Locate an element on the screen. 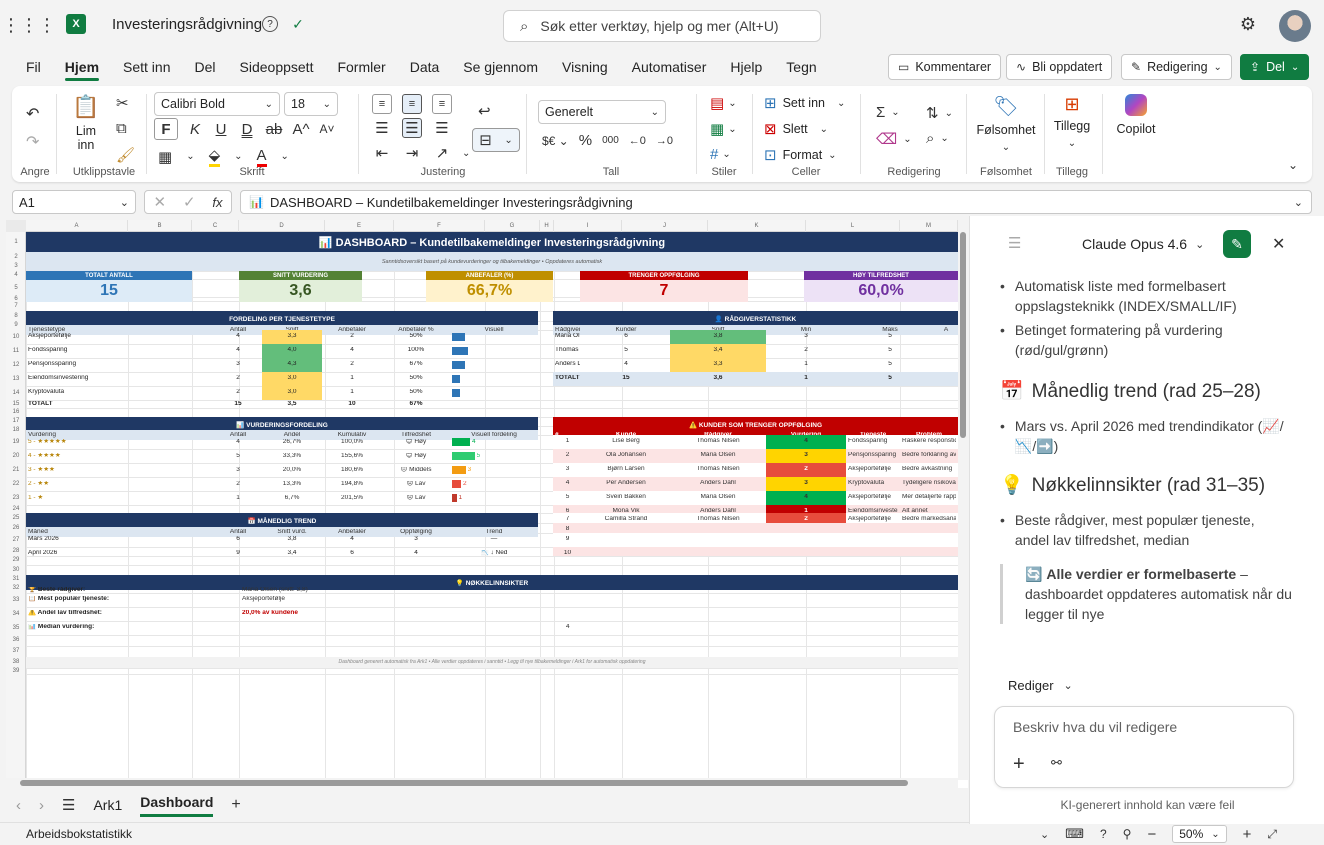  fill-color-icon: ⬙ is located at coordinates (214, 156).